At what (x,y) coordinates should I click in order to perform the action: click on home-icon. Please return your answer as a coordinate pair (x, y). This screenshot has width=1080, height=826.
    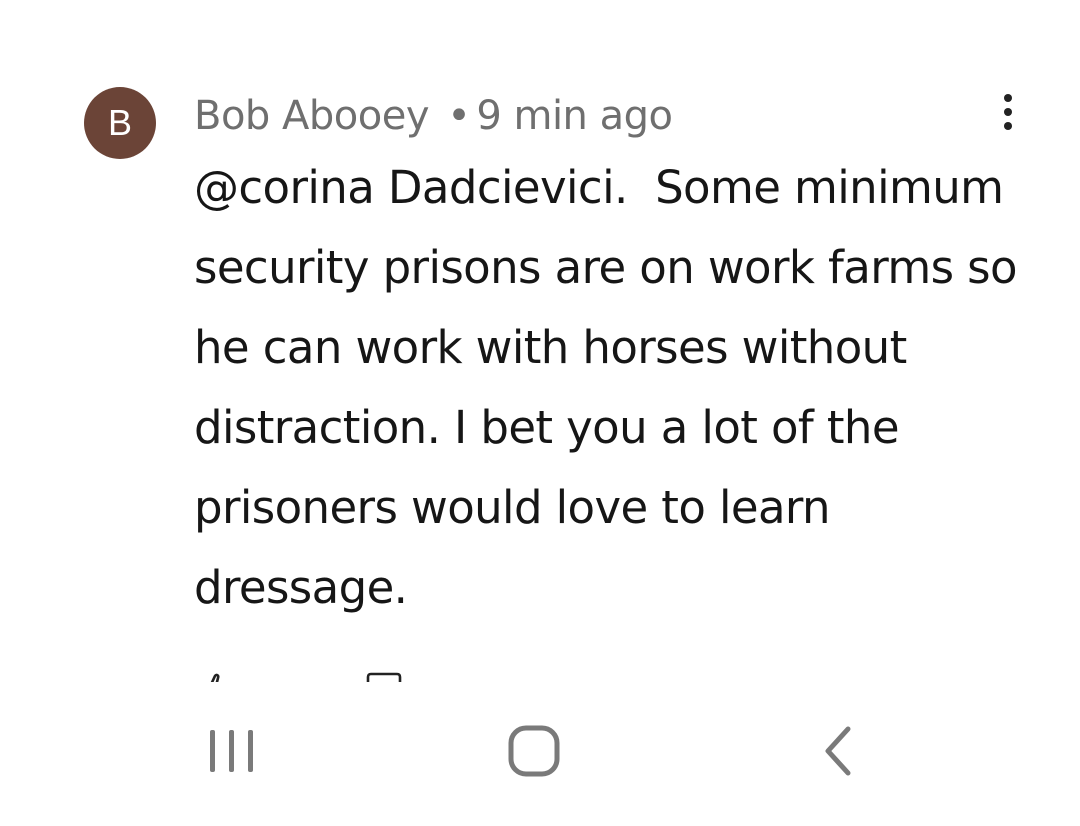
    Looking at the image, I should click on (534, 751).